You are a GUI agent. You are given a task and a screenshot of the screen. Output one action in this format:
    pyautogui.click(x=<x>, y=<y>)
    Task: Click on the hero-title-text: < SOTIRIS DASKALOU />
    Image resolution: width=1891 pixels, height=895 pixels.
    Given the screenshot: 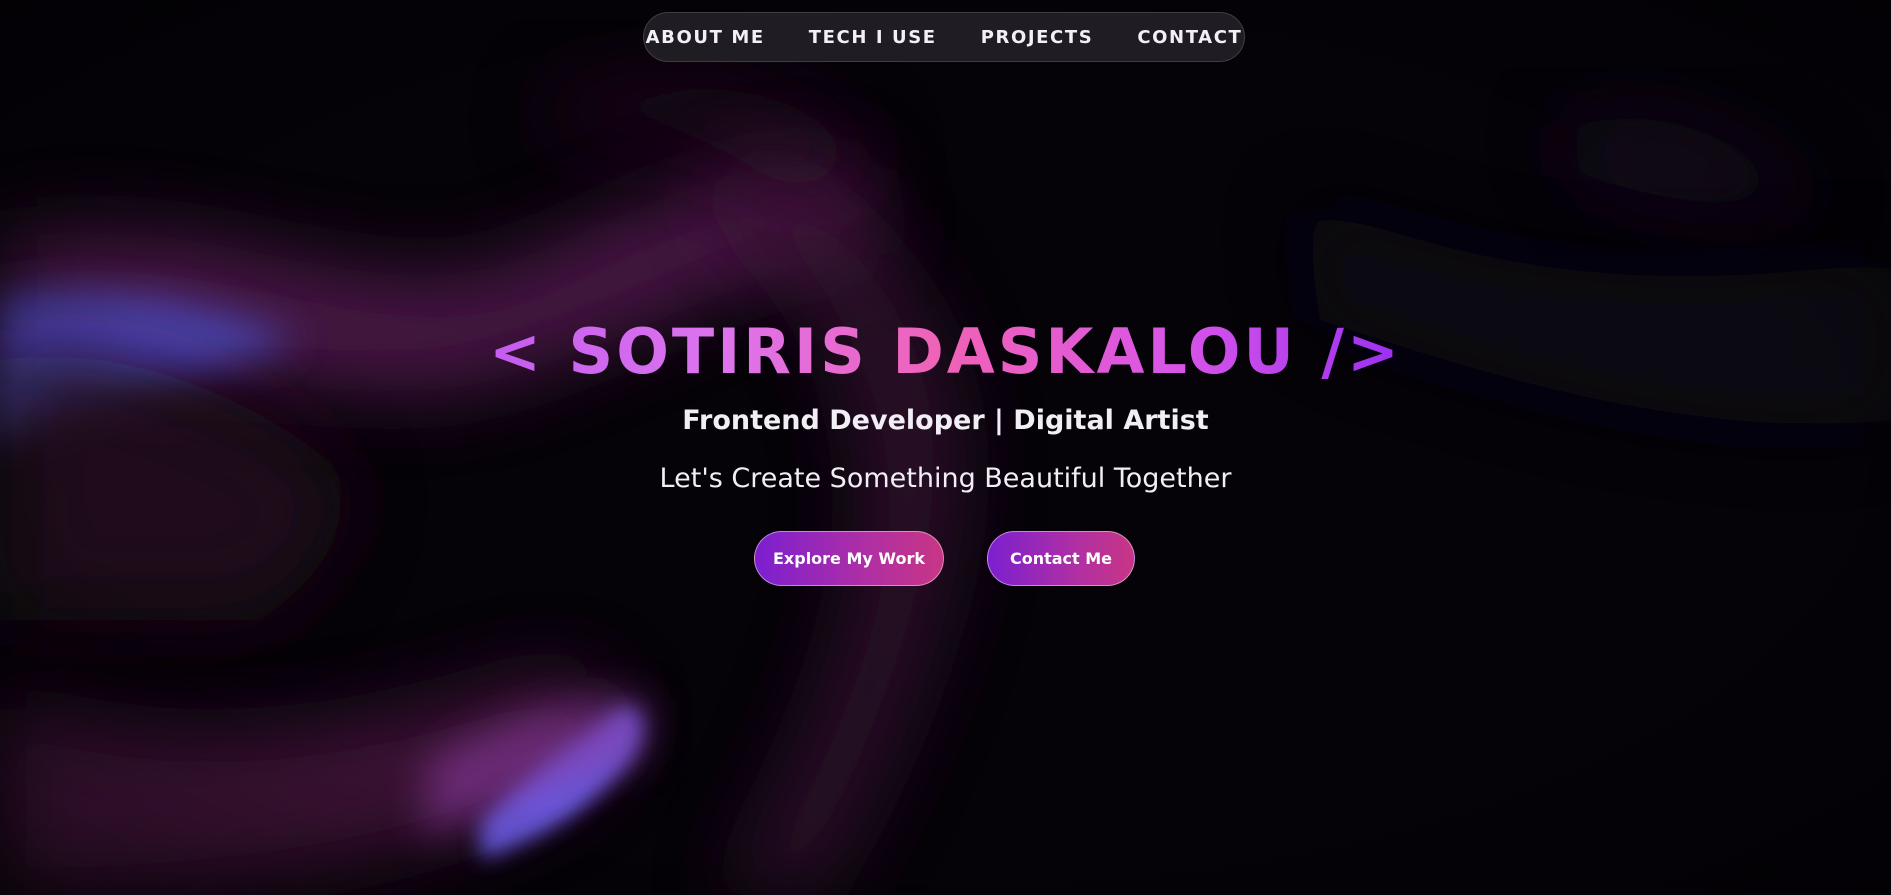 What is the action you would take?
    pyautogui.click(x=945, y=351)
    